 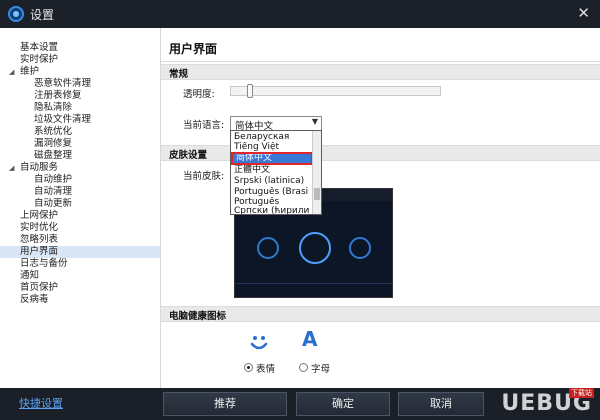 I want to click on sidebar-item-malware-cleanup: 恶意软件清理, so click(x=62, y=84).